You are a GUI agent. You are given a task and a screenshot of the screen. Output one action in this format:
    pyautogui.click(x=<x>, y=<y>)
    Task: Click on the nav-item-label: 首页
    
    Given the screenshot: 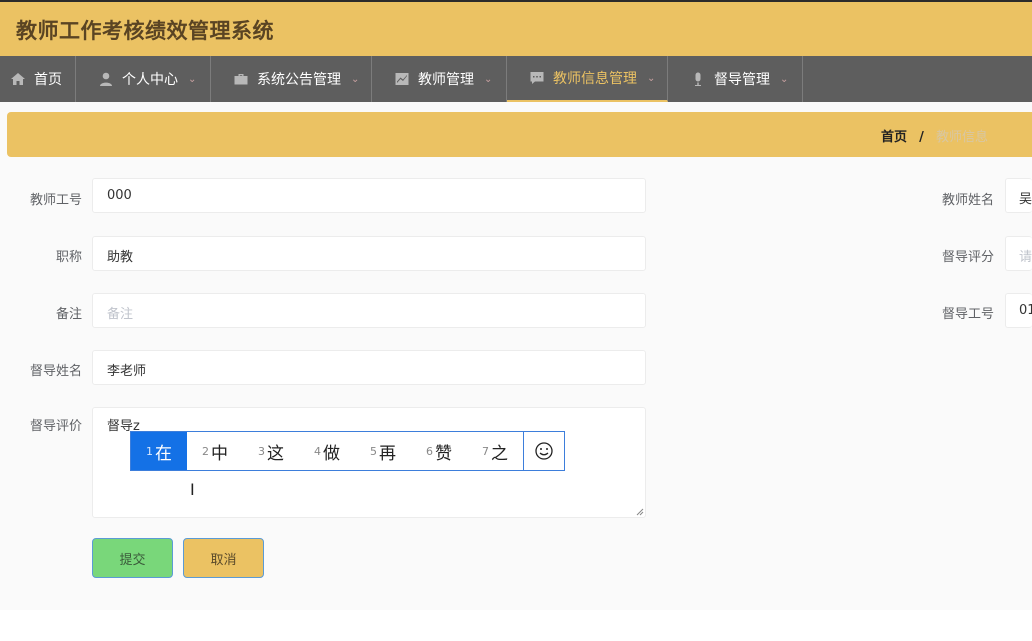 What is the action you would take?
    pyautogui.click(x=48, y=80)
    